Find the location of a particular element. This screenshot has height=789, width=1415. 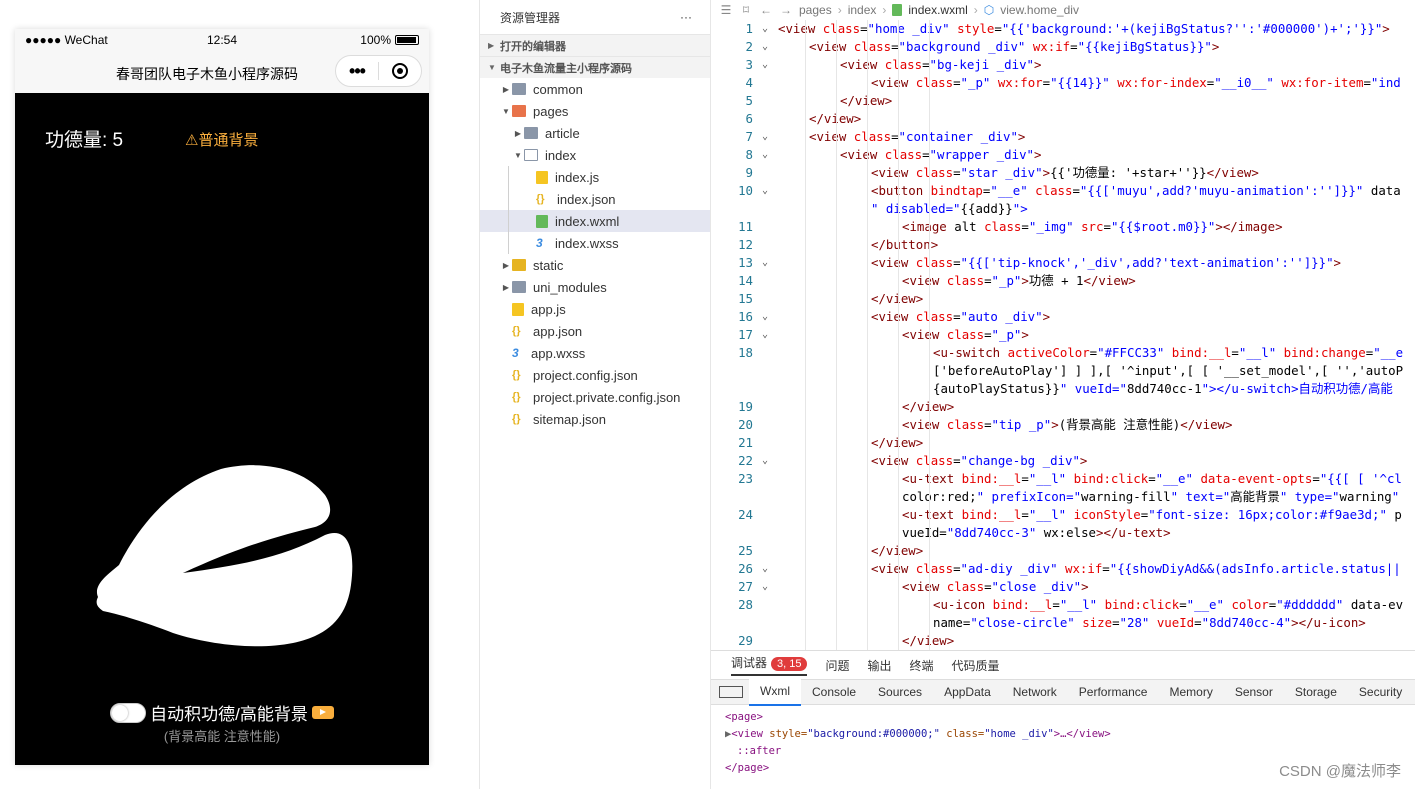

tree-item: {} index.json is located at coordinates (595, 199).